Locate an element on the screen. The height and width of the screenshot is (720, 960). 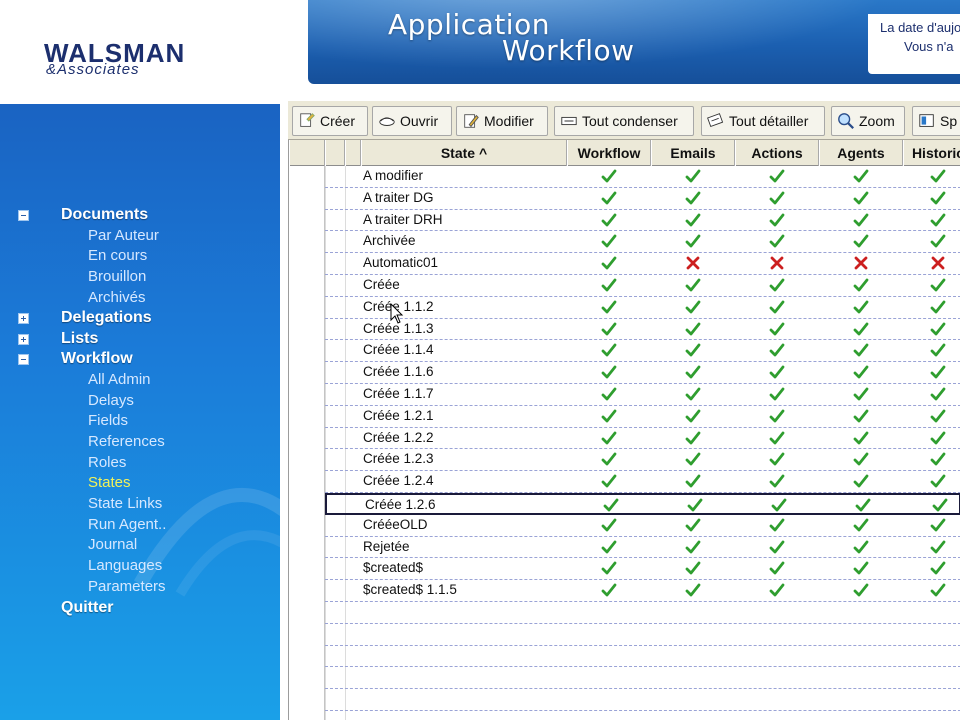
sidebar-subitem-delays: Delays is located at coordinates (111, 400).